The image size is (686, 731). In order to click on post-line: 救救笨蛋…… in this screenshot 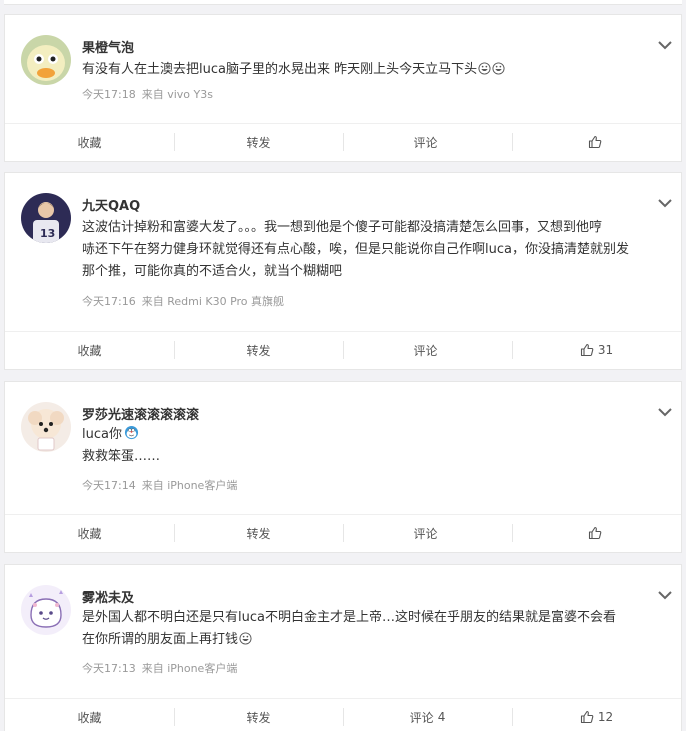, I will do `click(121, 456)`.